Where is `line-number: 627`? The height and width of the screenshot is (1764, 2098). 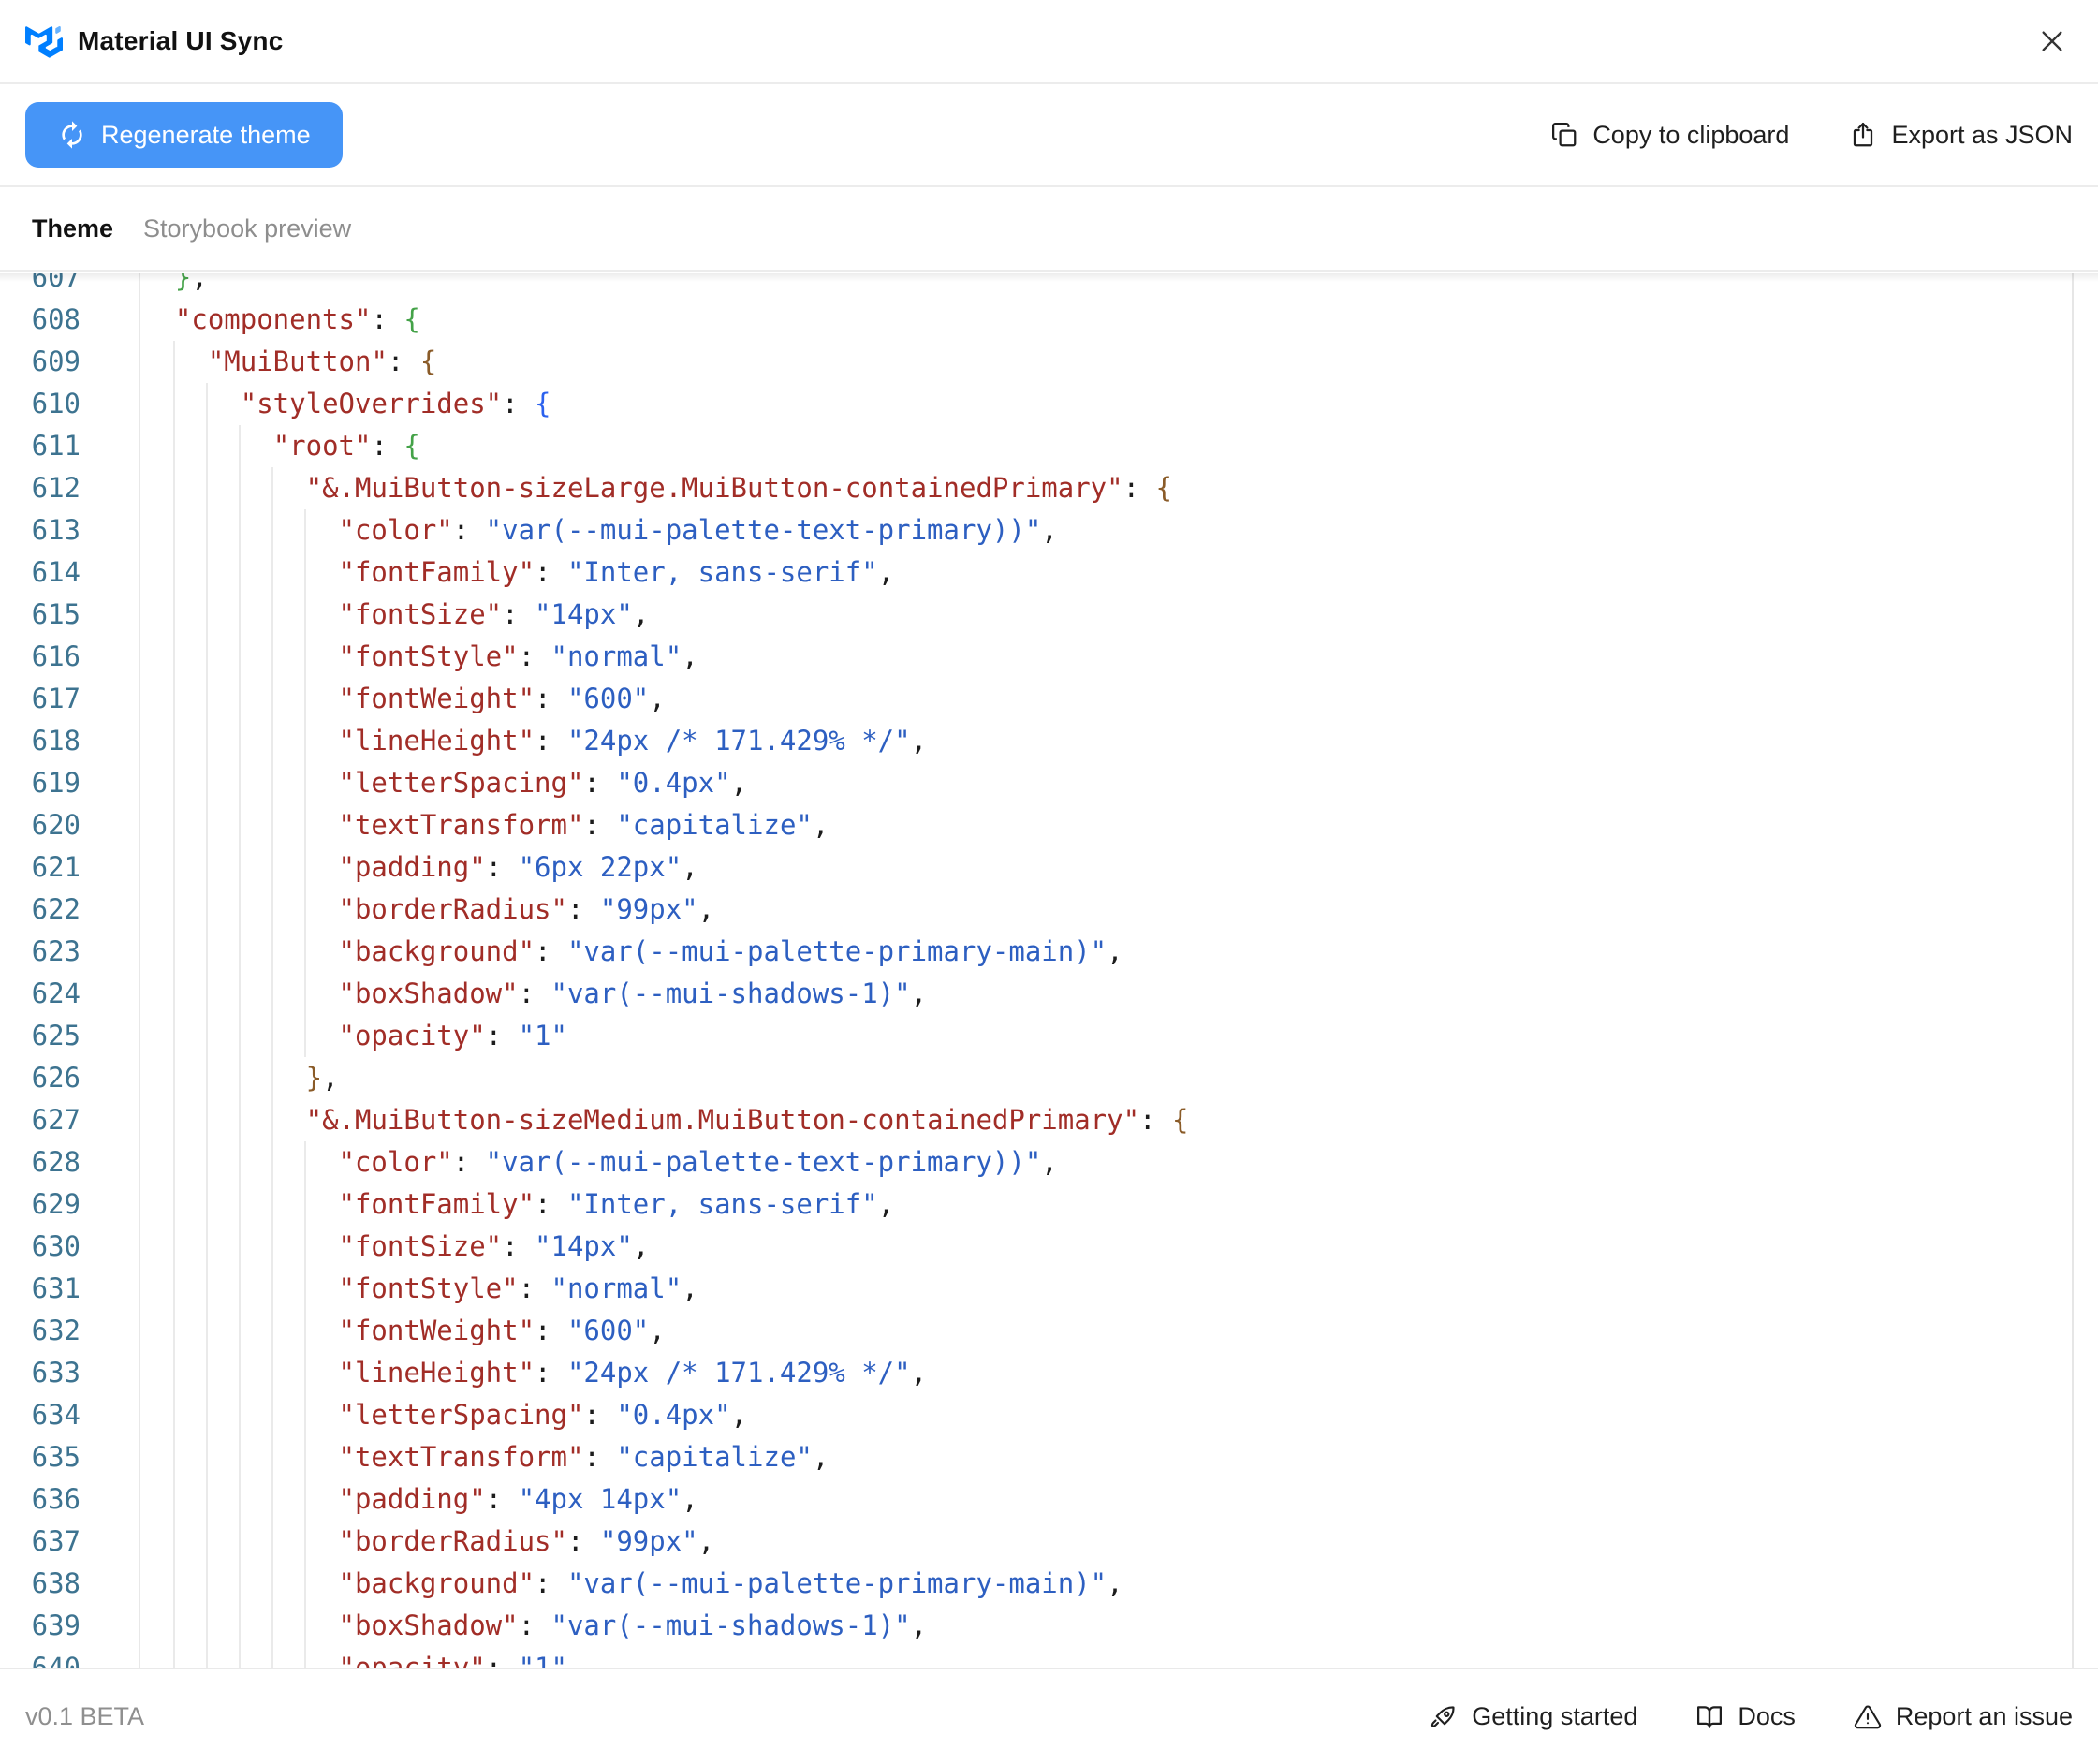 line-number: 627 is located at coordinates (70, 1120).